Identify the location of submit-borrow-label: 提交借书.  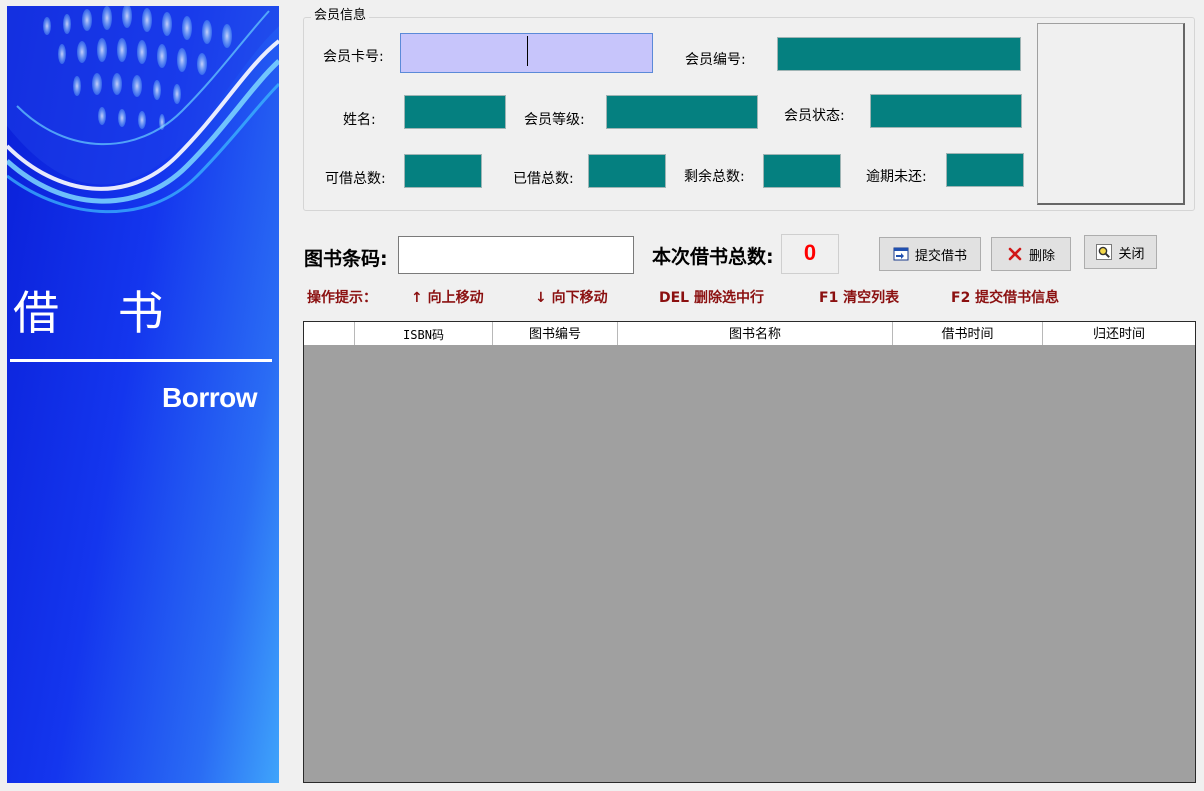
(940, 256).